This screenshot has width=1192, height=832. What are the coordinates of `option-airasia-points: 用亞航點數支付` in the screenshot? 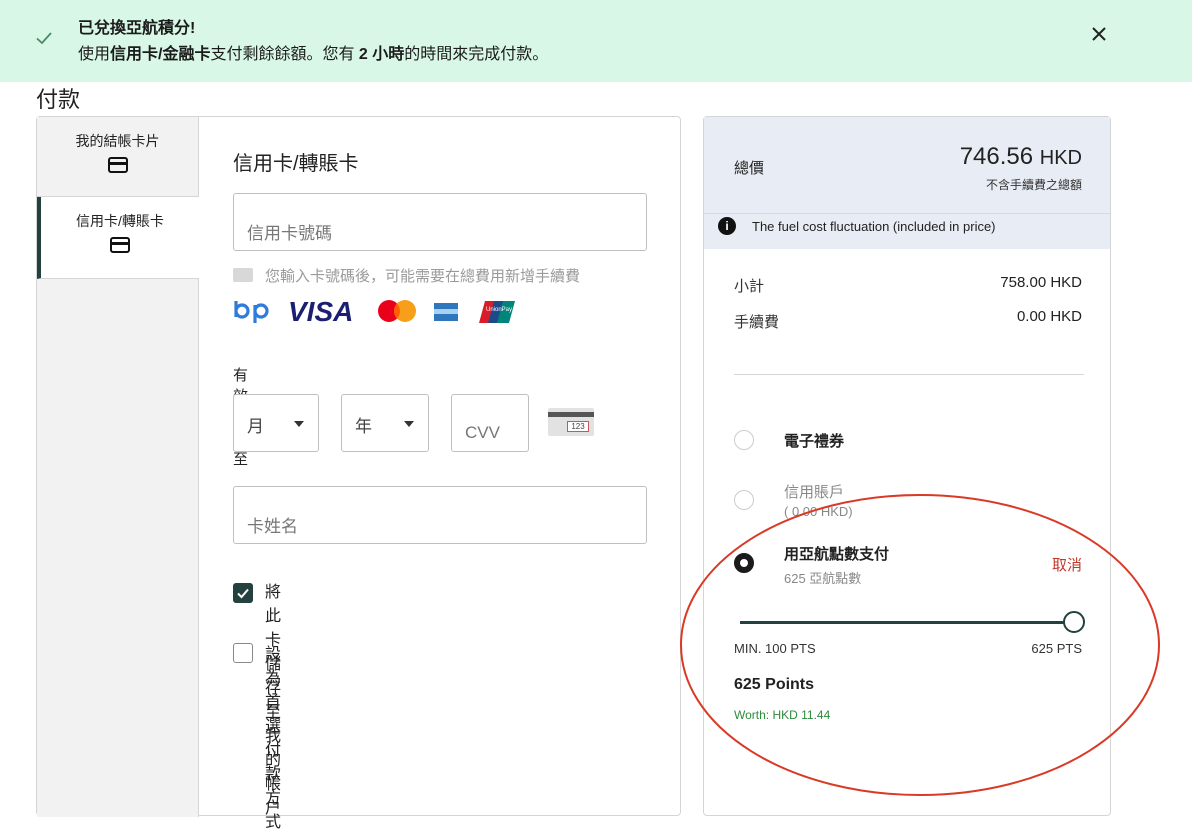 It's located at (837, 554).